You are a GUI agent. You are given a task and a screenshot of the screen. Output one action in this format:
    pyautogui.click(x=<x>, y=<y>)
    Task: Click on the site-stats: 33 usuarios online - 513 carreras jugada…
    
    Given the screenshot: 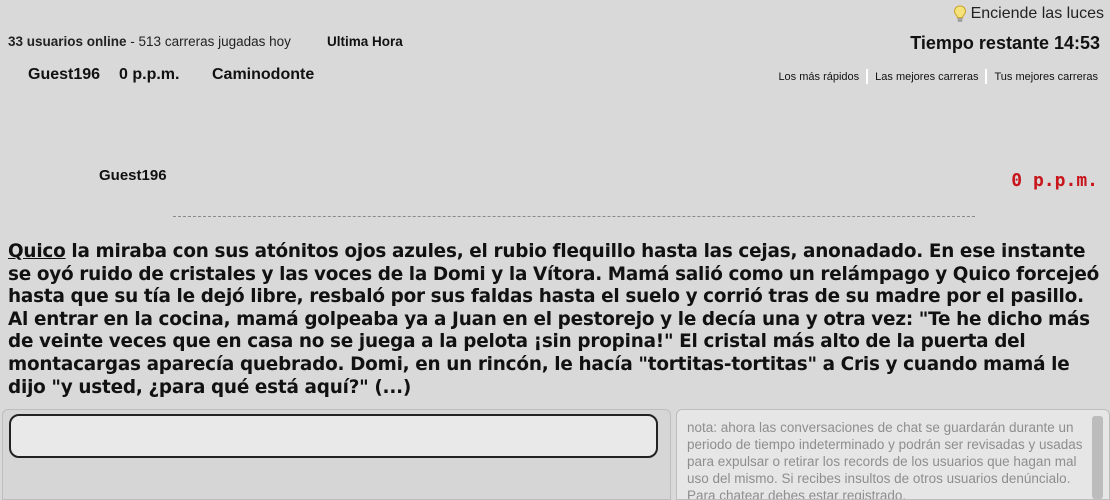 What is the action you would take?
    pyautogui.click(x=149, y=41)
    